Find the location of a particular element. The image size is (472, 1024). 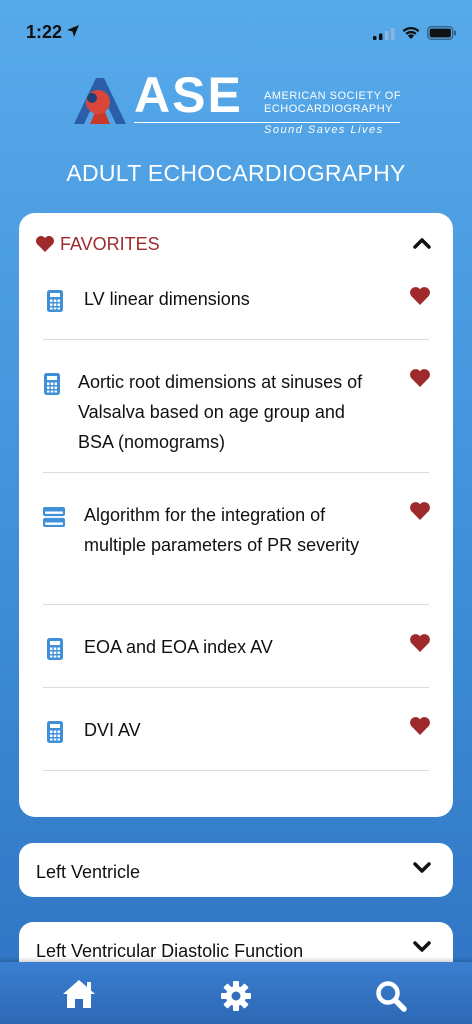

gear-icon is located at coordinates (236, 996).